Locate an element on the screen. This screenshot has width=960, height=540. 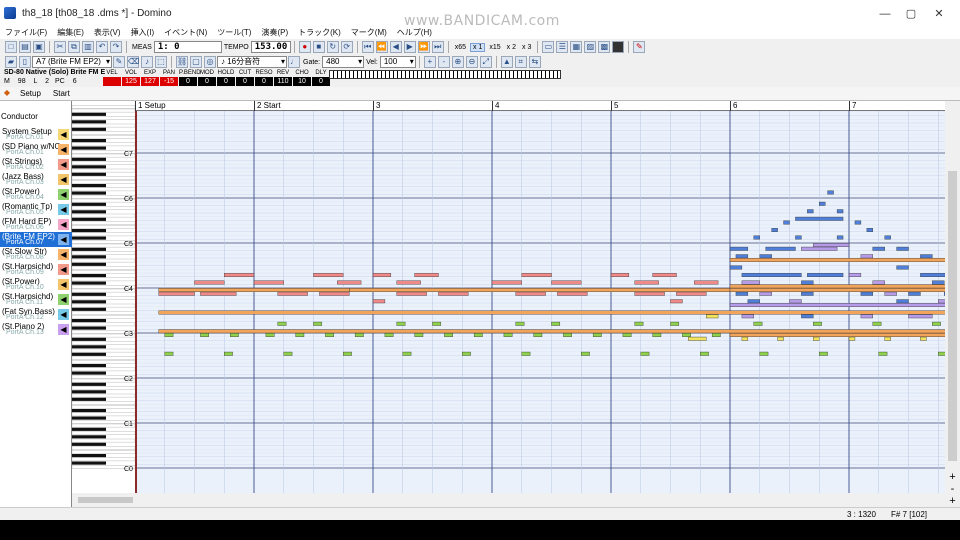
paste-icon: ▥ is located at coordinates (88, 47).